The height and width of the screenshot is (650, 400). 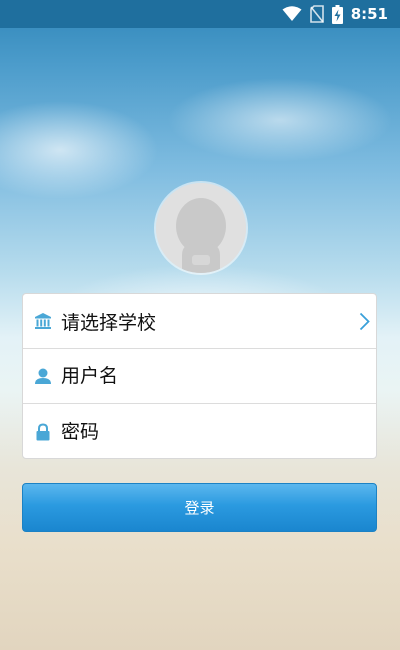 I want to click on status-bar: 8:51, so click(x=200, y=14).